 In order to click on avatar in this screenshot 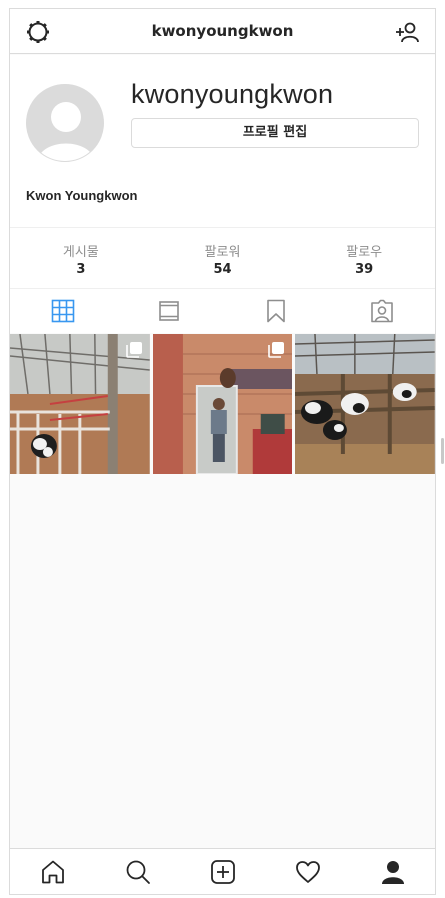, I will do `click(65, 123)`.